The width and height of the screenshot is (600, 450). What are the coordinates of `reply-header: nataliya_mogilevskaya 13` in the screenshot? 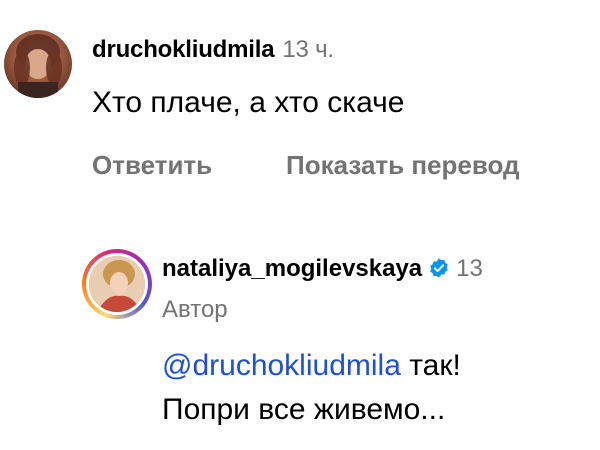 It's located at (322, 269).